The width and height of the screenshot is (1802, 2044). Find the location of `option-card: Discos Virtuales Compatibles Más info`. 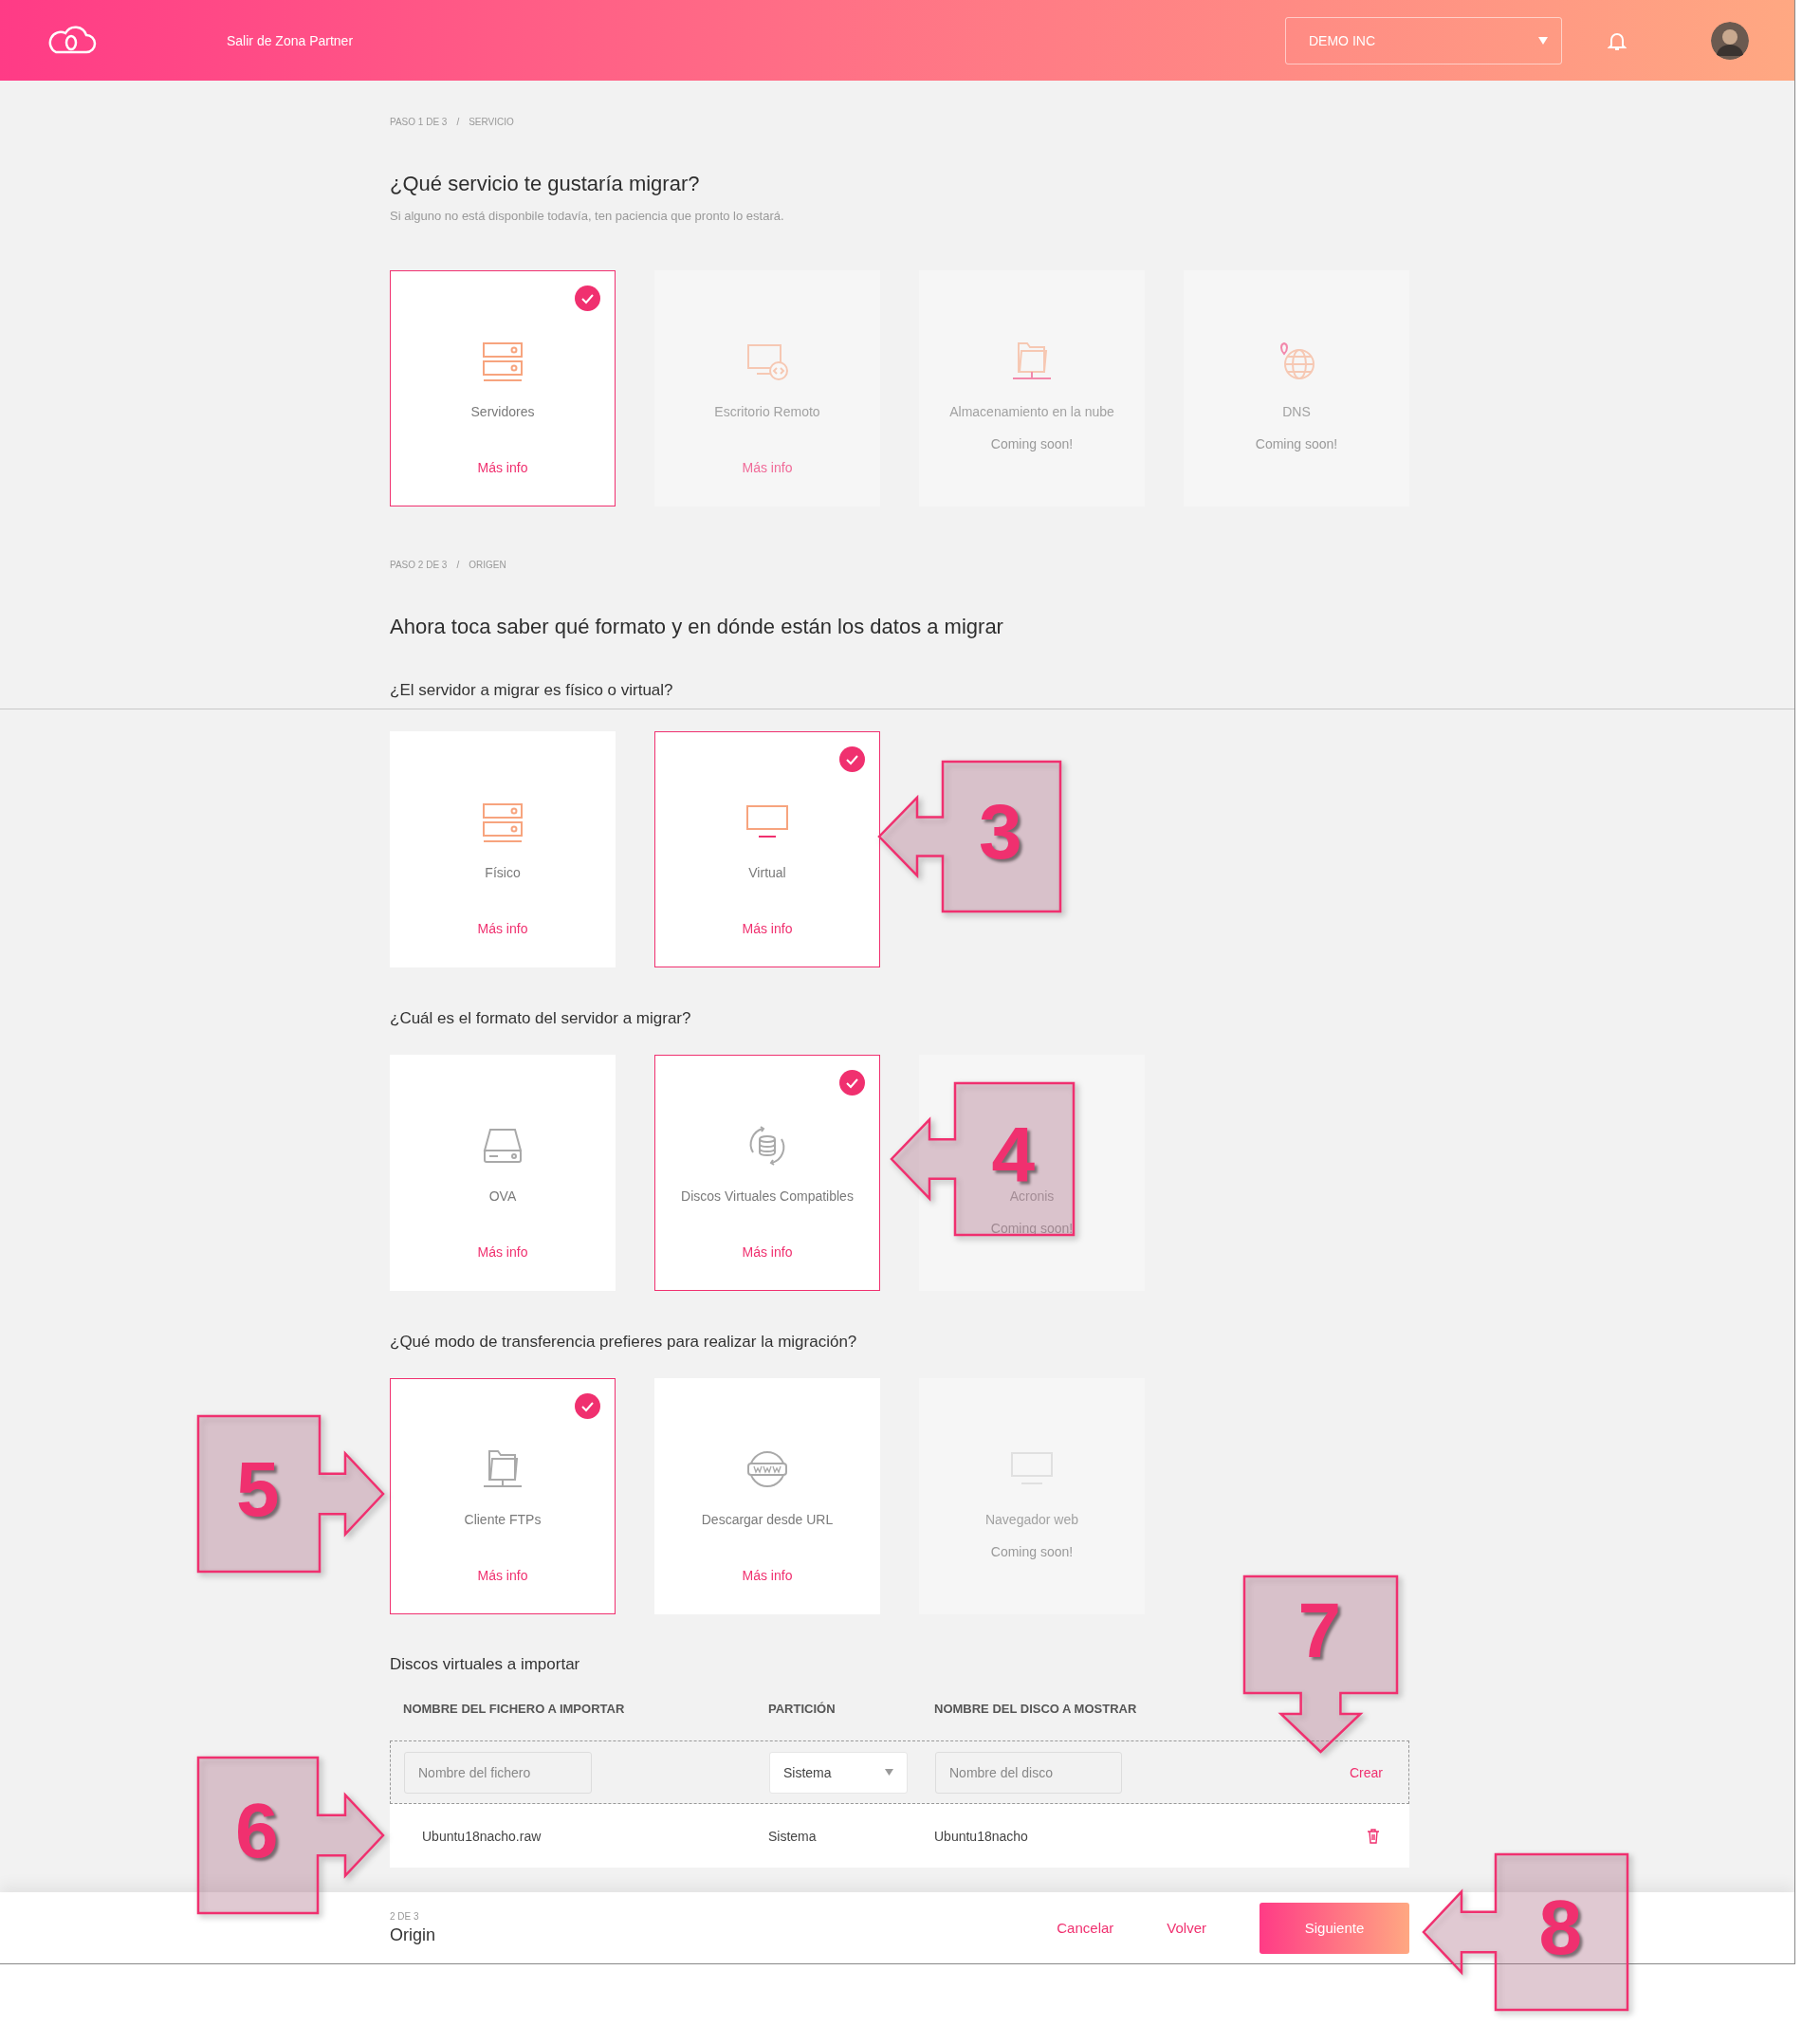

option-card: Discos Virtuales Compatibles Más info is located at coordinates (767, 1173).